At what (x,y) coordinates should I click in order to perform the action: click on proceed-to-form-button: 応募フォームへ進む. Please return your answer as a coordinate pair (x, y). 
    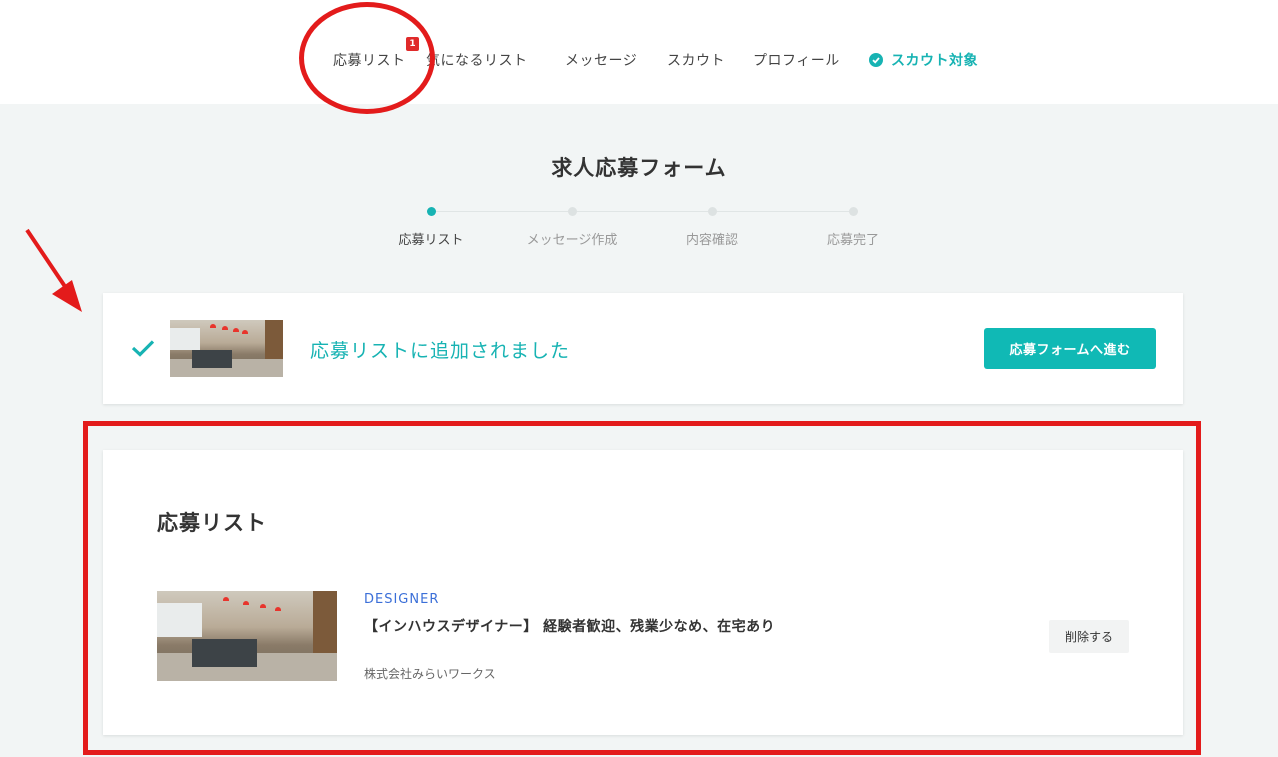
    Looking at the image, I should click on (1070, 348).